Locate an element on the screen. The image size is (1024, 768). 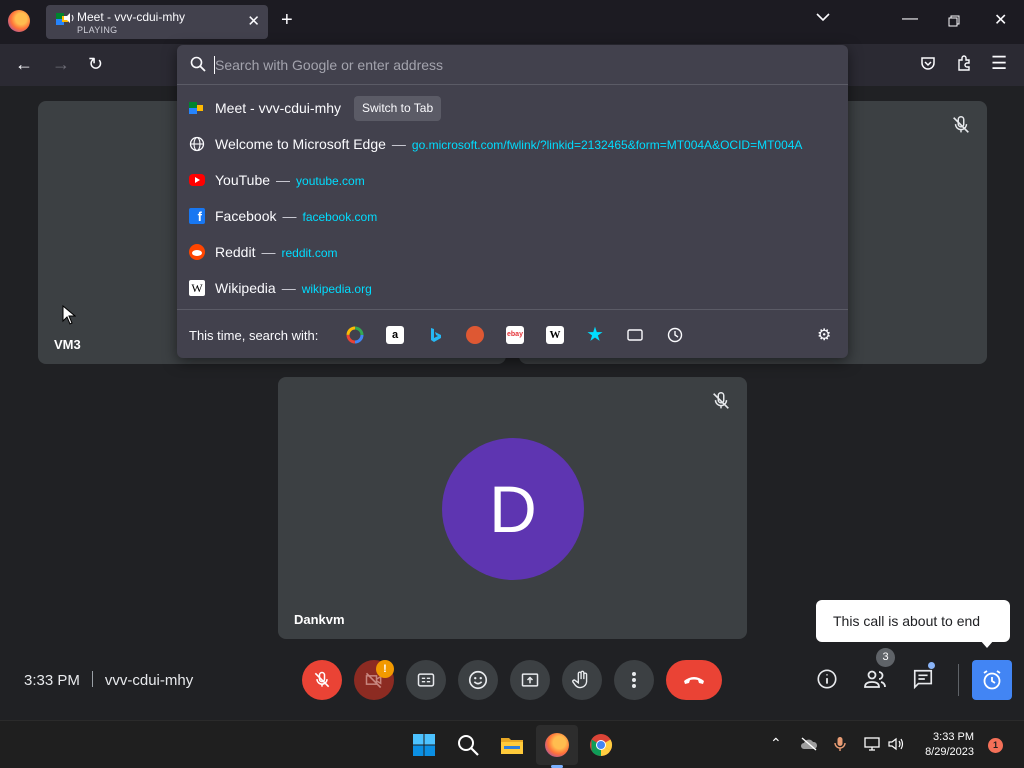
result-wikipedia: W Wikipedia — wikipedia.org is located at coordinates (512, 288).